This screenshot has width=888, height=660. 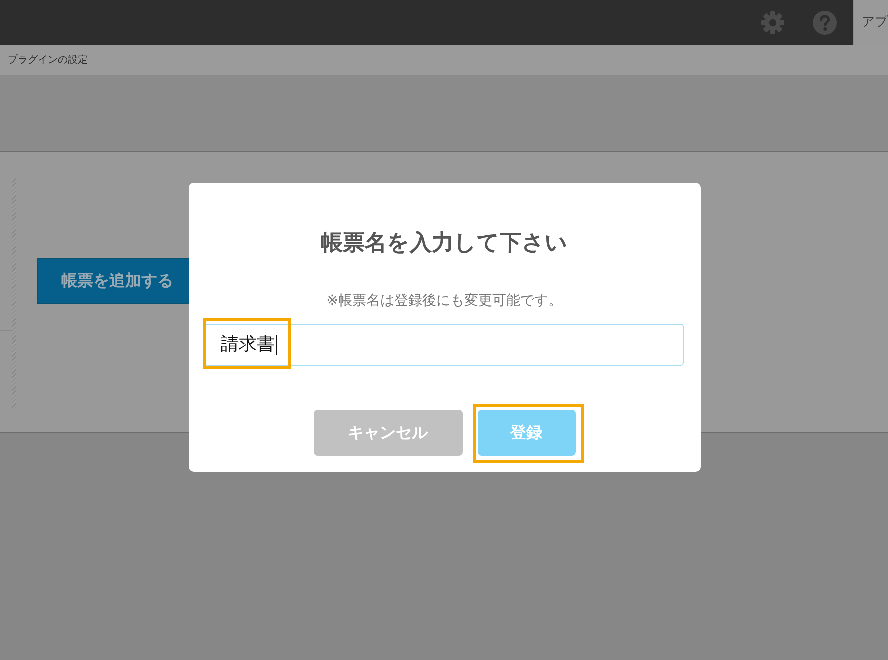 What do you see at coordinates (48, 60) in the screenshot?
I see `breadcrumb-text: プラグインの設定` at bounding box center [48, 60].